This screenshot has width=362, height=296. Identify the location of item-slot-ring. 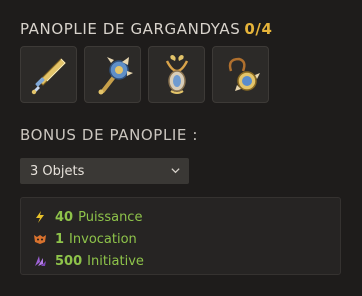
(240, 74).